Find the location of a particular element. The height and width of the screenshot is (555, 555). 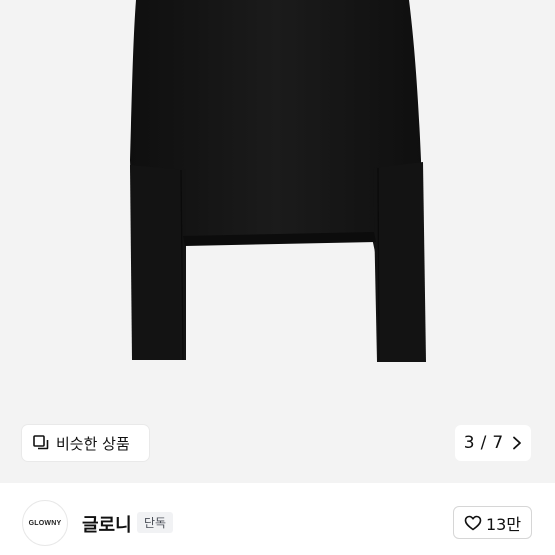

similar-items-label: 비슷한 상품 is located at coordinates (93, 443).